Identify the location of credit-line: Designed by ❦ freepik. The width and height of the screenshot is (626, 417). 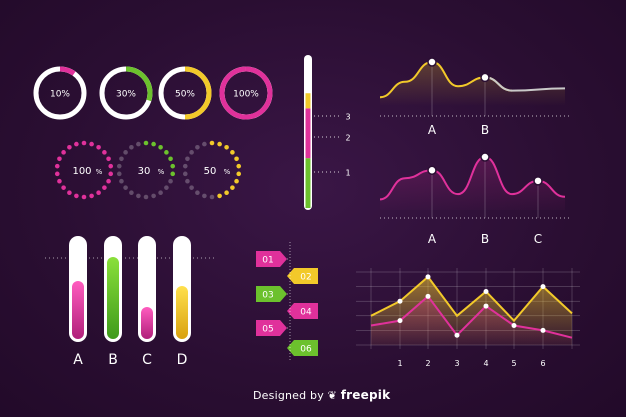
(321, 395).